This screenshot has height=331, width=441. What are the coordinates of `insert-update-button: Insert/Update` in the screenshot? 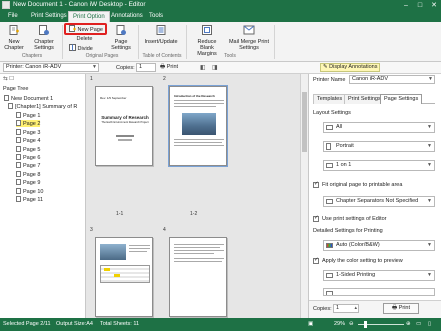 It's located at (161, 35).